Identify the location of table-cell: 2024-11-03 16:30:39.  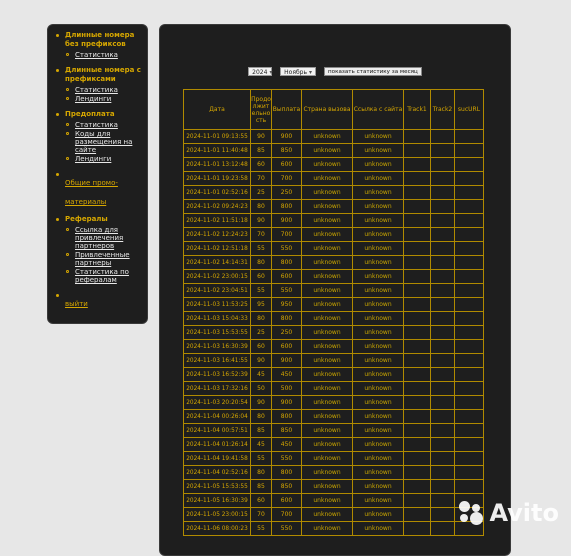
(217, 346).